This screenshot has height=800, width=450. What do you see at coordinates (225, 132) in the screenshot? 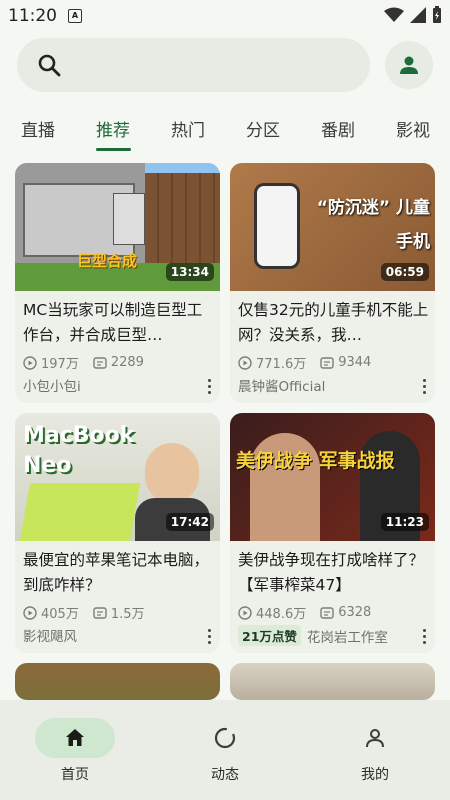
I see `category-tabs: 直播 推荐 热门 分区 番剧 影视` at bounding box center [225, 132].